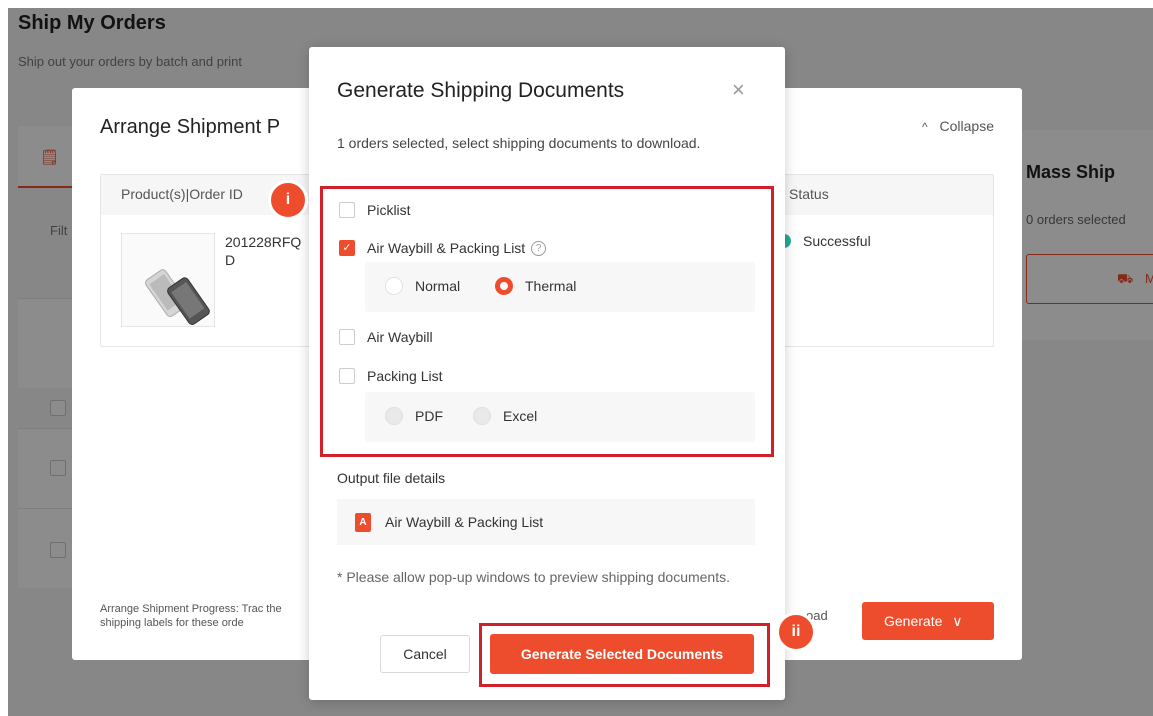 Image resolution: width=1153 pixels, height=716 pixels. I want to click on status-text: Successful, so click(837, 241).